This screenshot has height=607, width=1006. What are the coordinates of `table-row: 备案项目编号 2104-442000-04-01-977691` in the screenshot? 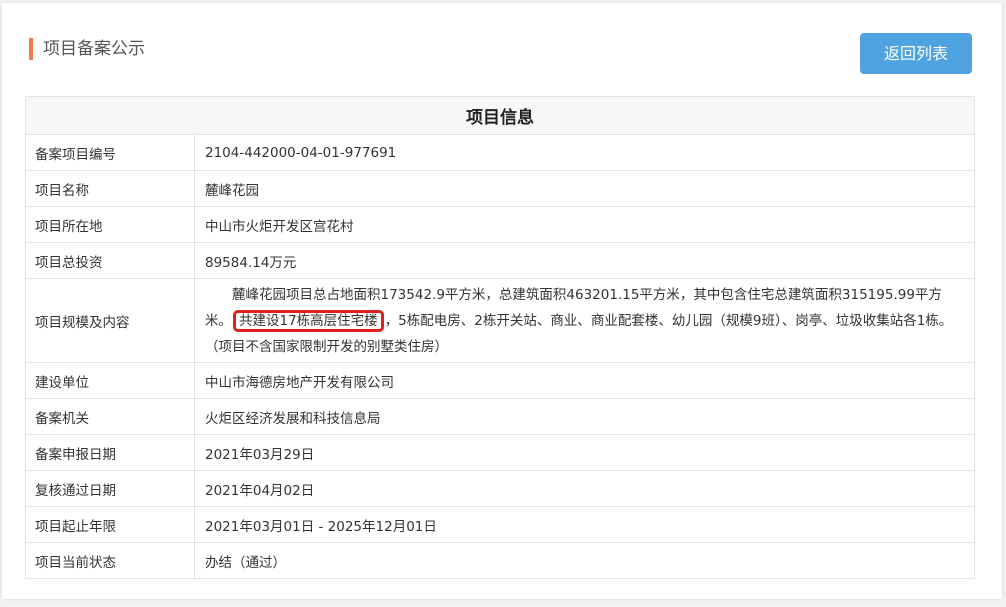 It's located at (500, 152).